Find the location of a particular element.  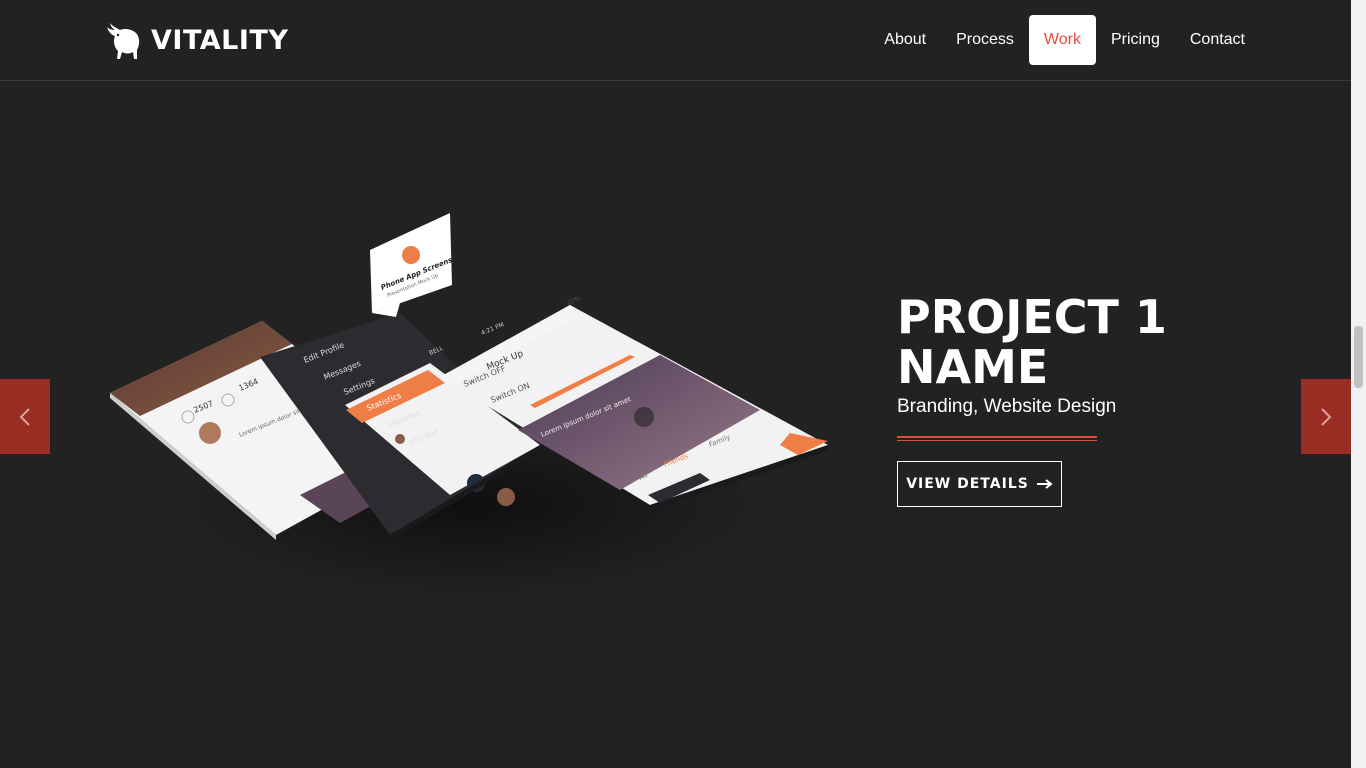

nav-work: Work is located at coordinates (1062, 40).